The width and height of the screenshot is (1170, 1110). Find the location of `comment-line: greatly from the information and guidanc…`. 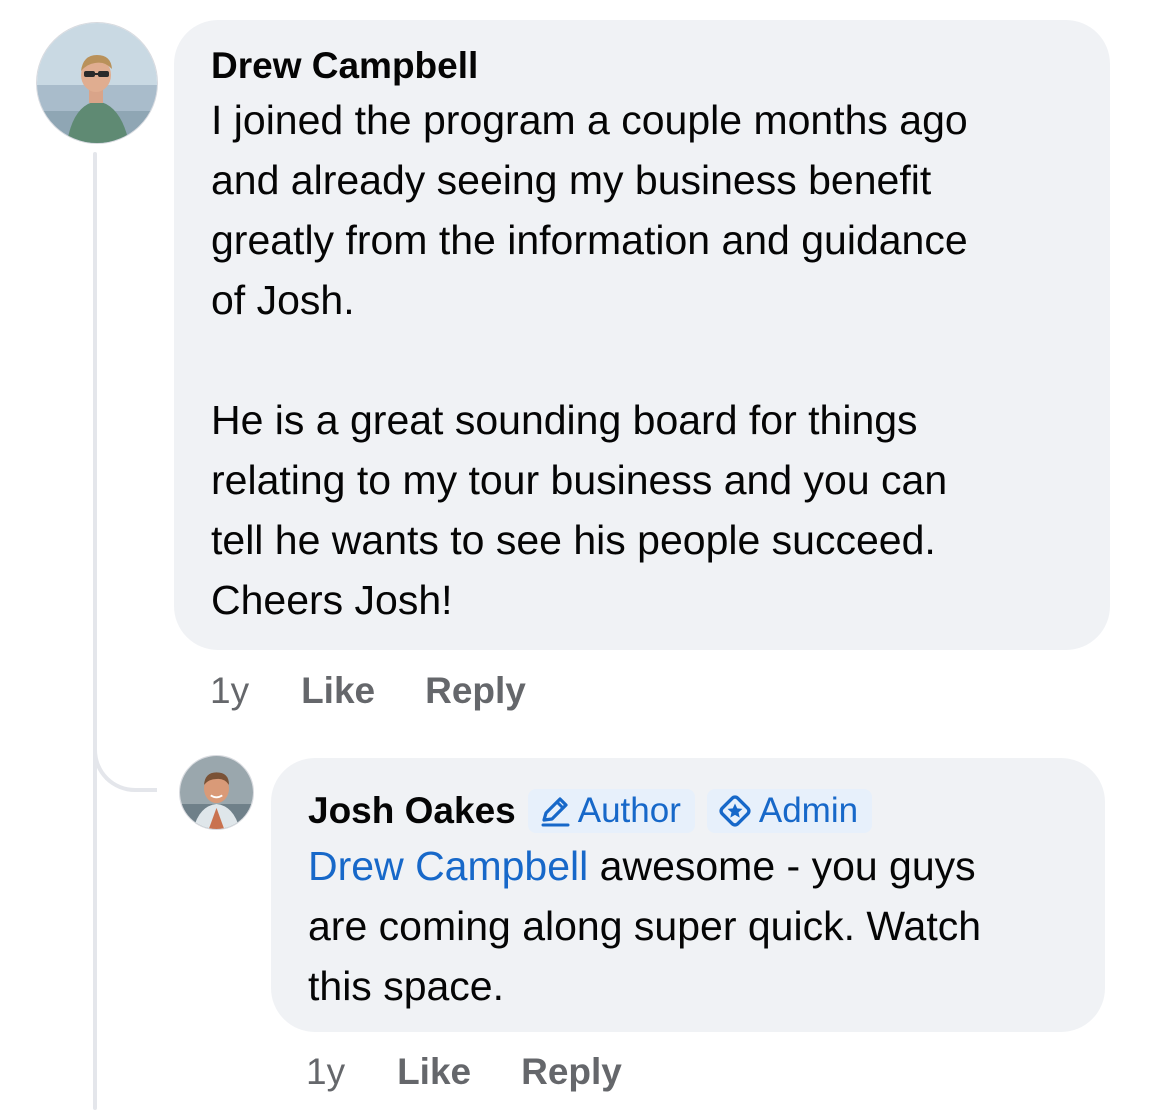

comment-line: greatly from the information and guidanc… is located at coordinates (589, 240).